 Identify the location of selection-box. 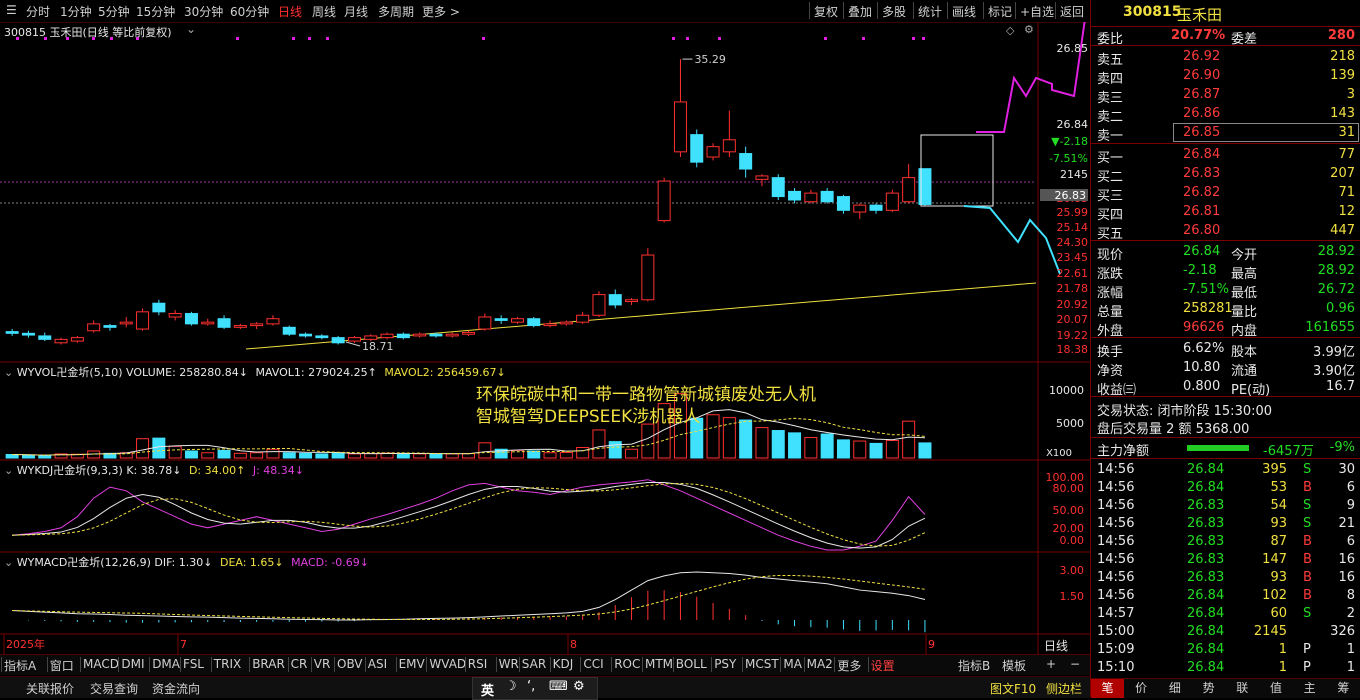
(957, 170).